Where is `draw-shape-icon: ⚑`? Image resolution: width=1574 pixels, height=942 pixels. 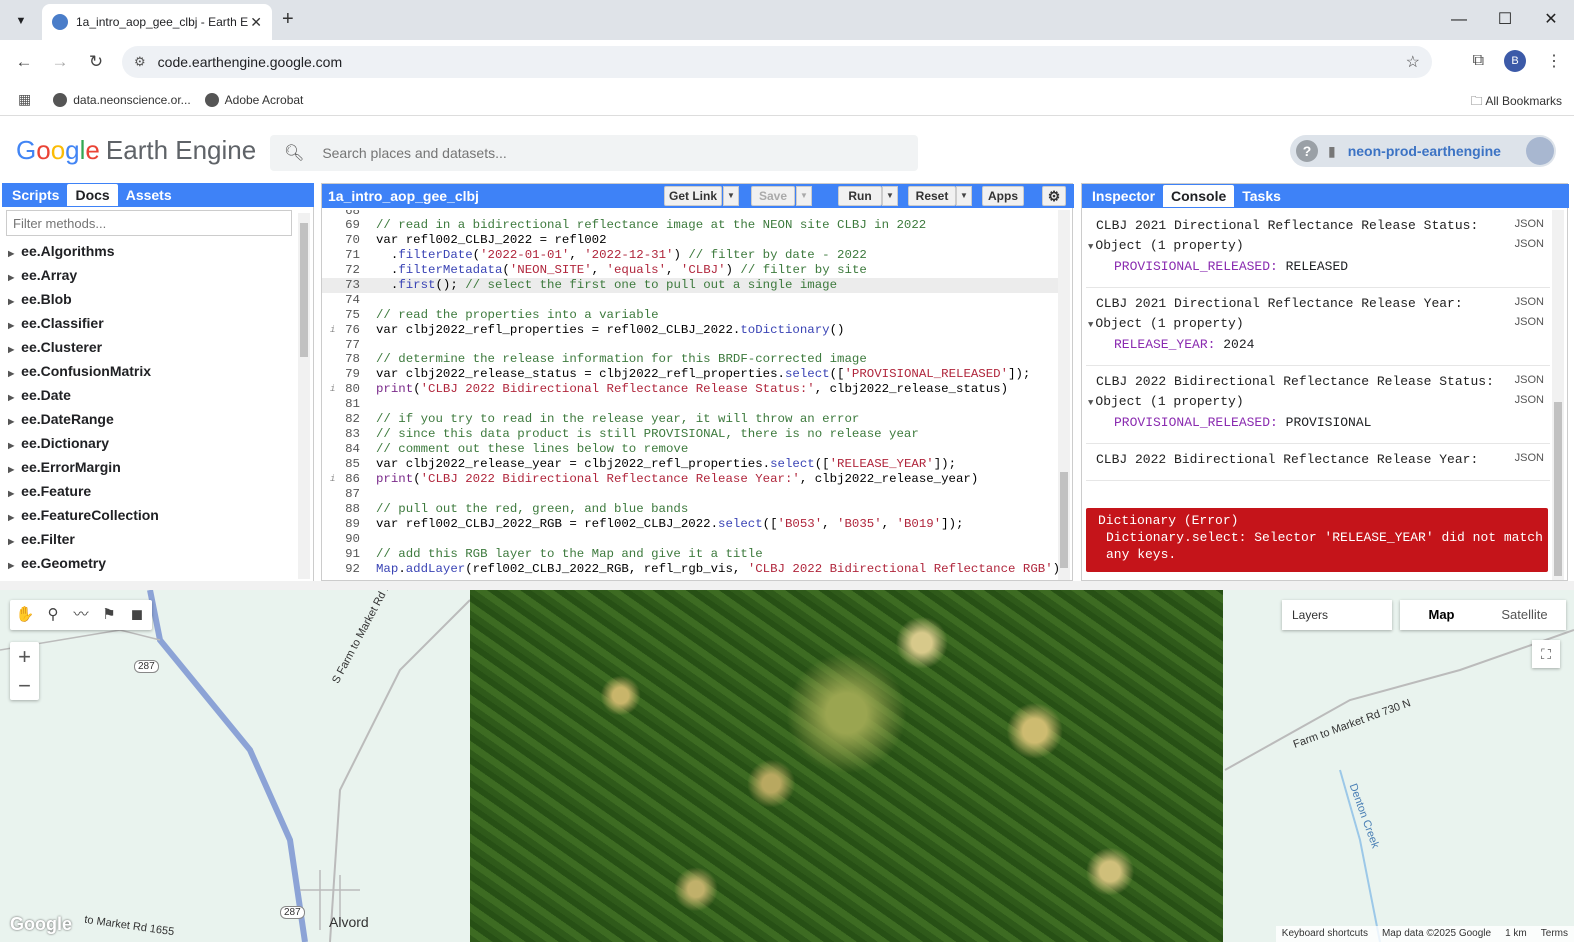 draw-shape-icon: ⚑ is located at coordinates (109, 615).